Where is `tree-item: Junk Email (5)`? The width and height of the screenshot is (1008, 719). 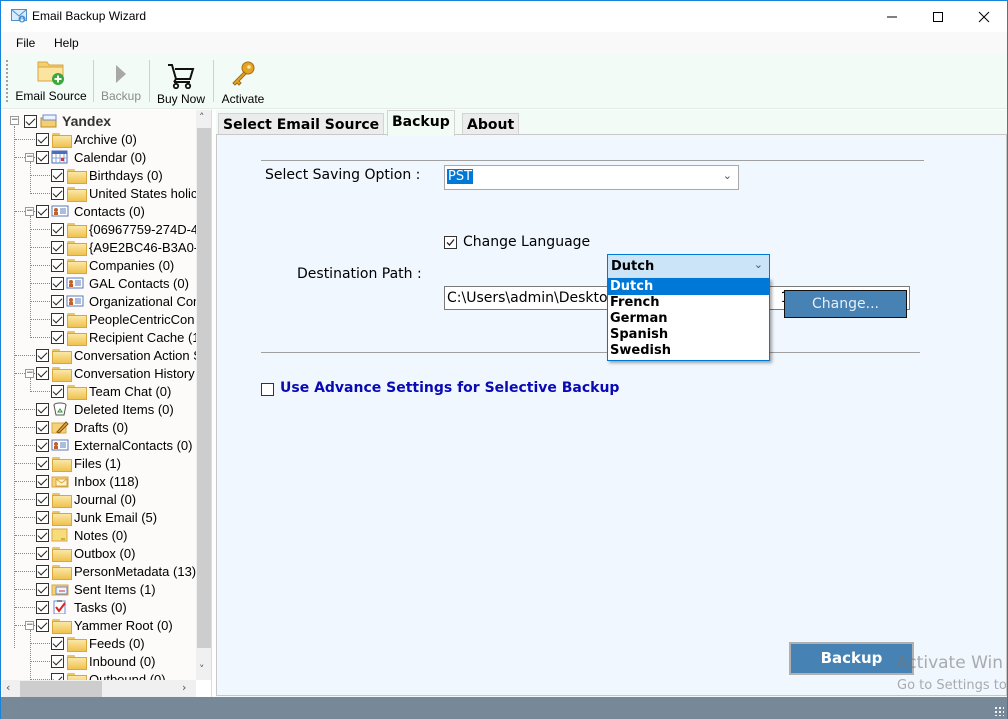
tree-item: Junk Email (5) is located at coordinates (96, 517).